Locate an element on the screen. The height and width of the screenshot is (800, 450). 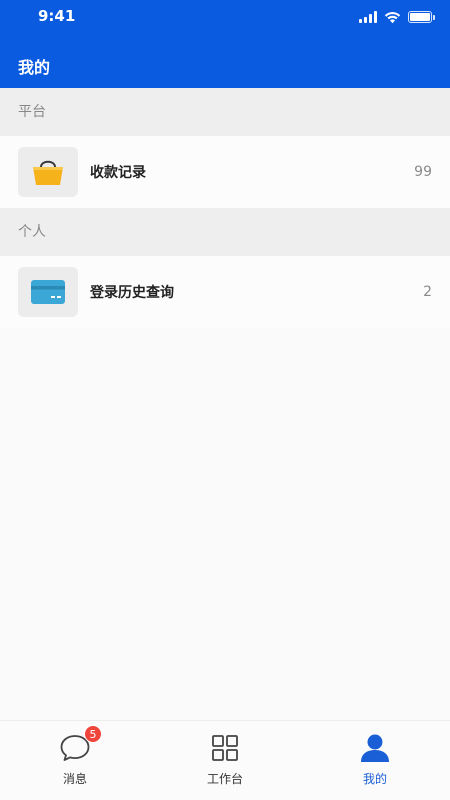
card-icon is located at coordinates (48, 292).